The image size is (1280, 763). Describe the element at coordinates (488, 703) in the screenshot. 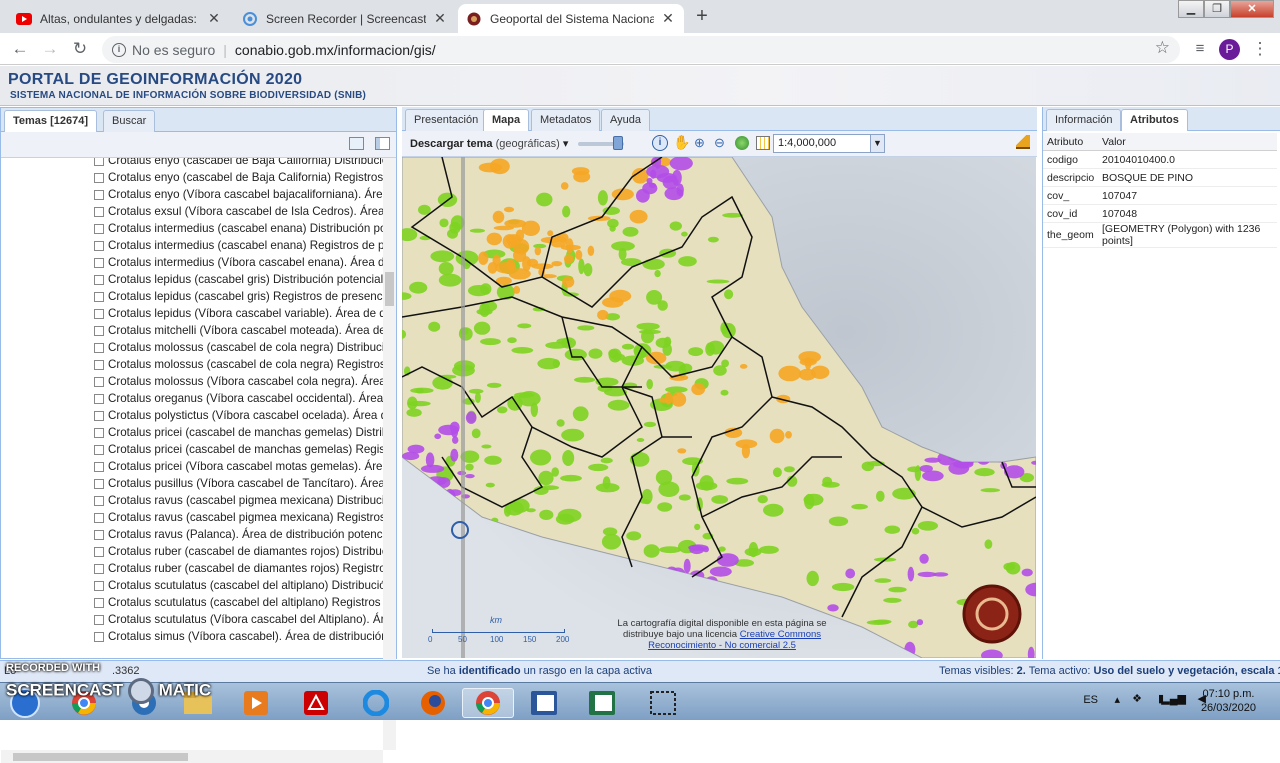

I see `chrome-active-taskbar-icon` at that location.